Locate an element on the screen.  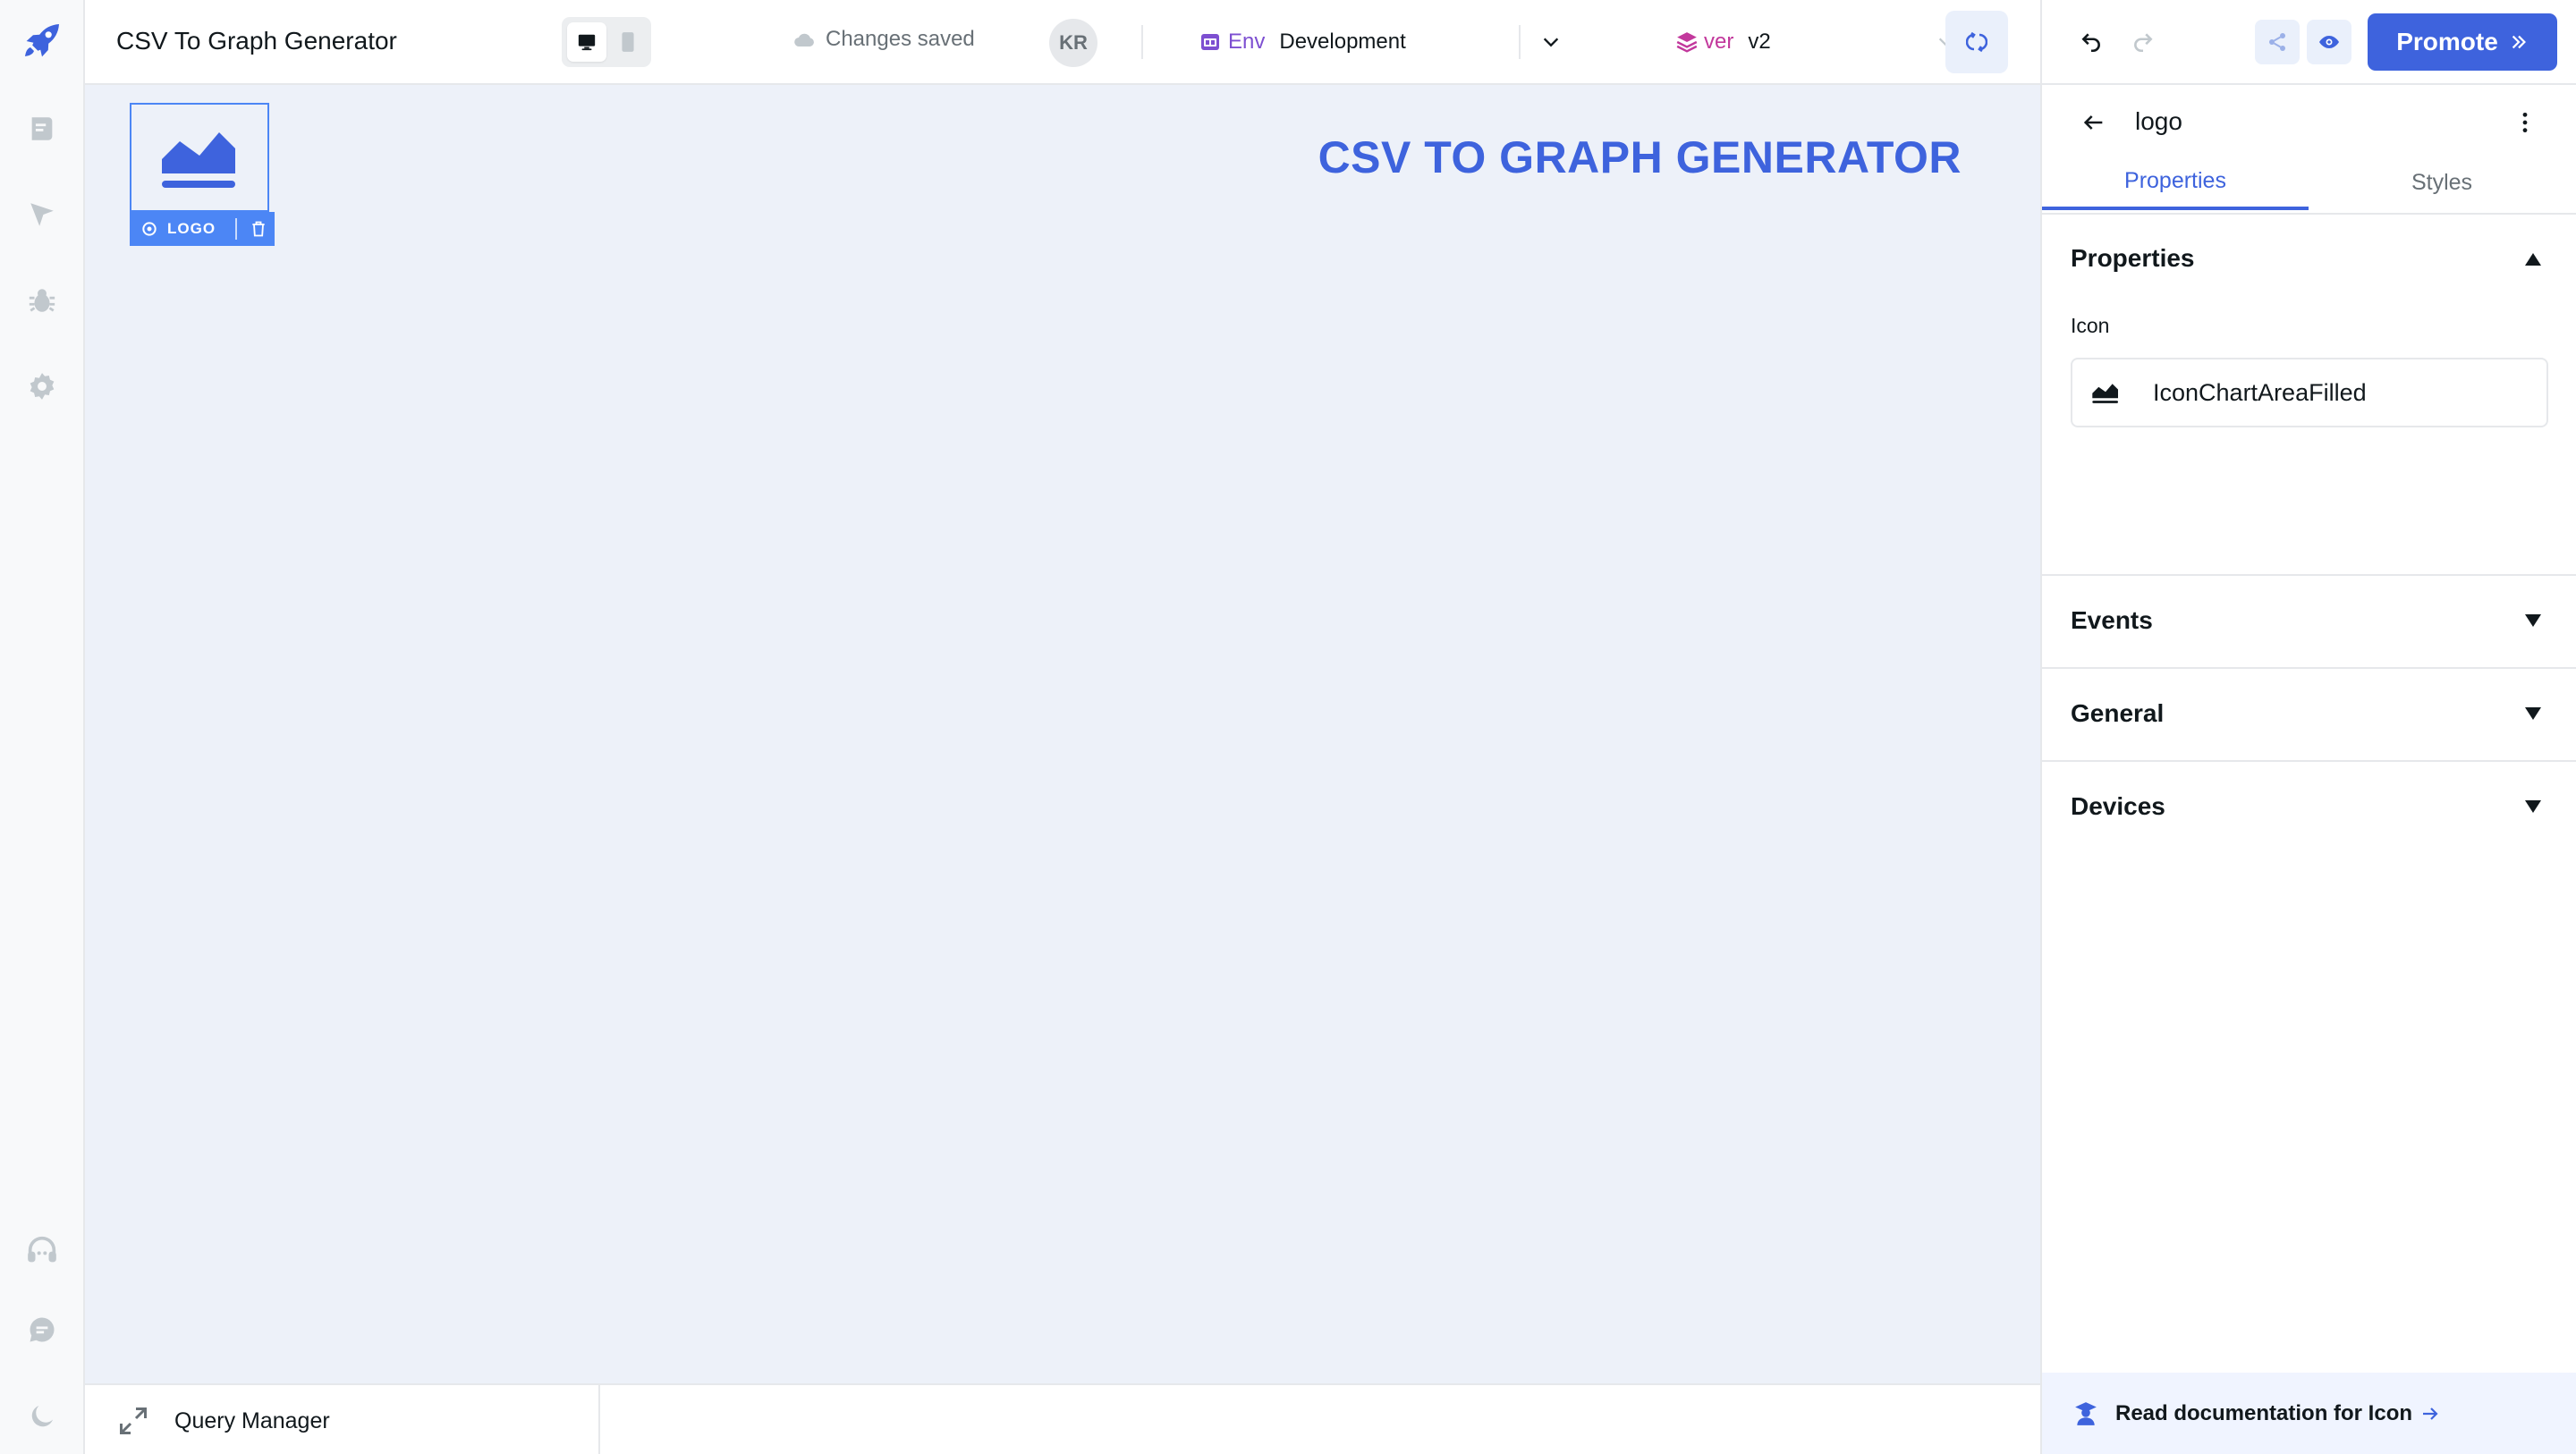
version-value: v2 is located at coordinates (1759, 42).